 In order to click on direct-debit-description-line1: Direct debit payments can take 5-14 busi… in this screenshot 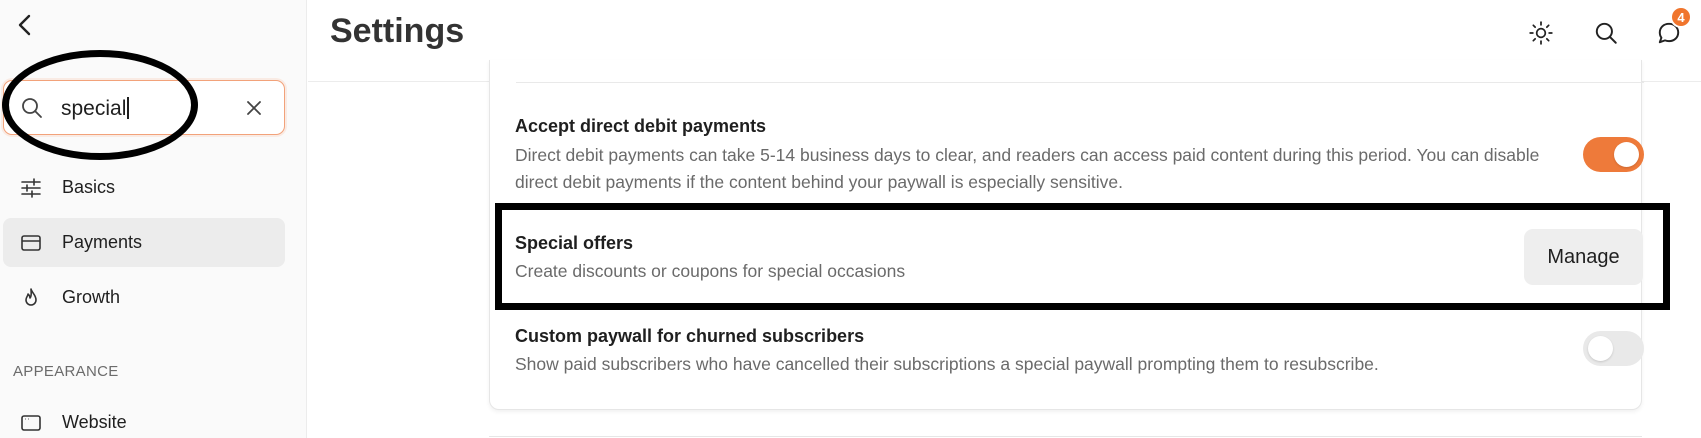, I will do `click(1027, 155)`.